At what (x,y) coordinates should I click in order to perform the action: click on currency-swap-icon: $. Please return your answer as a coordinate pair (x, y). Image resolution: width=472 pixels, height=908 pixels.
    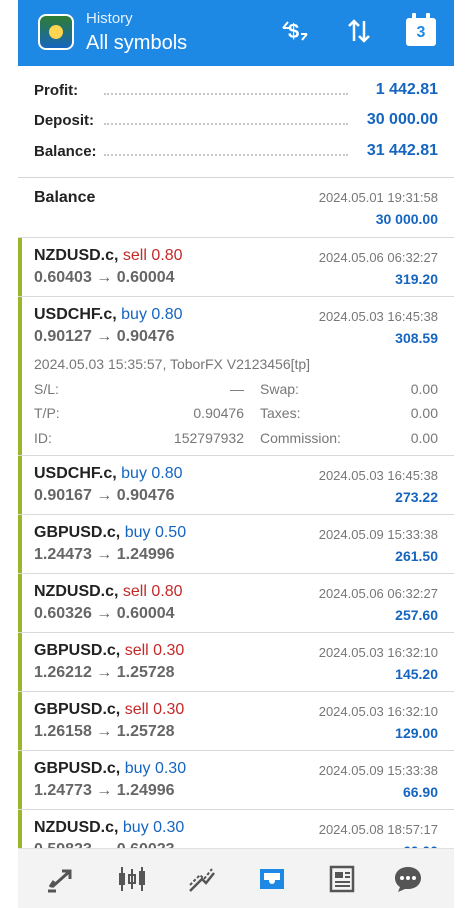
    Looking at the image, I should click on (295, 33).